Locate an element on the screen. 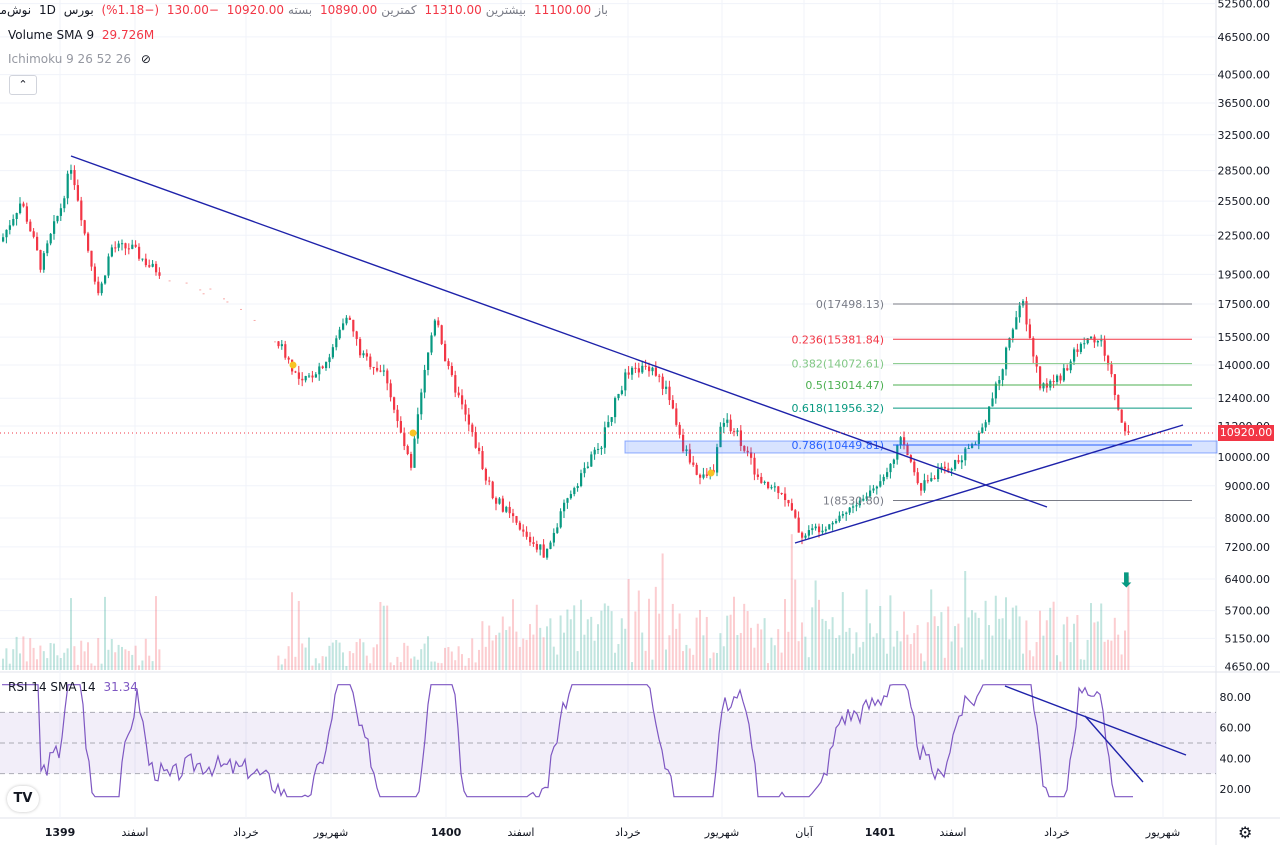  x-tick-label: 1399 is located at coordinates (60, 832).